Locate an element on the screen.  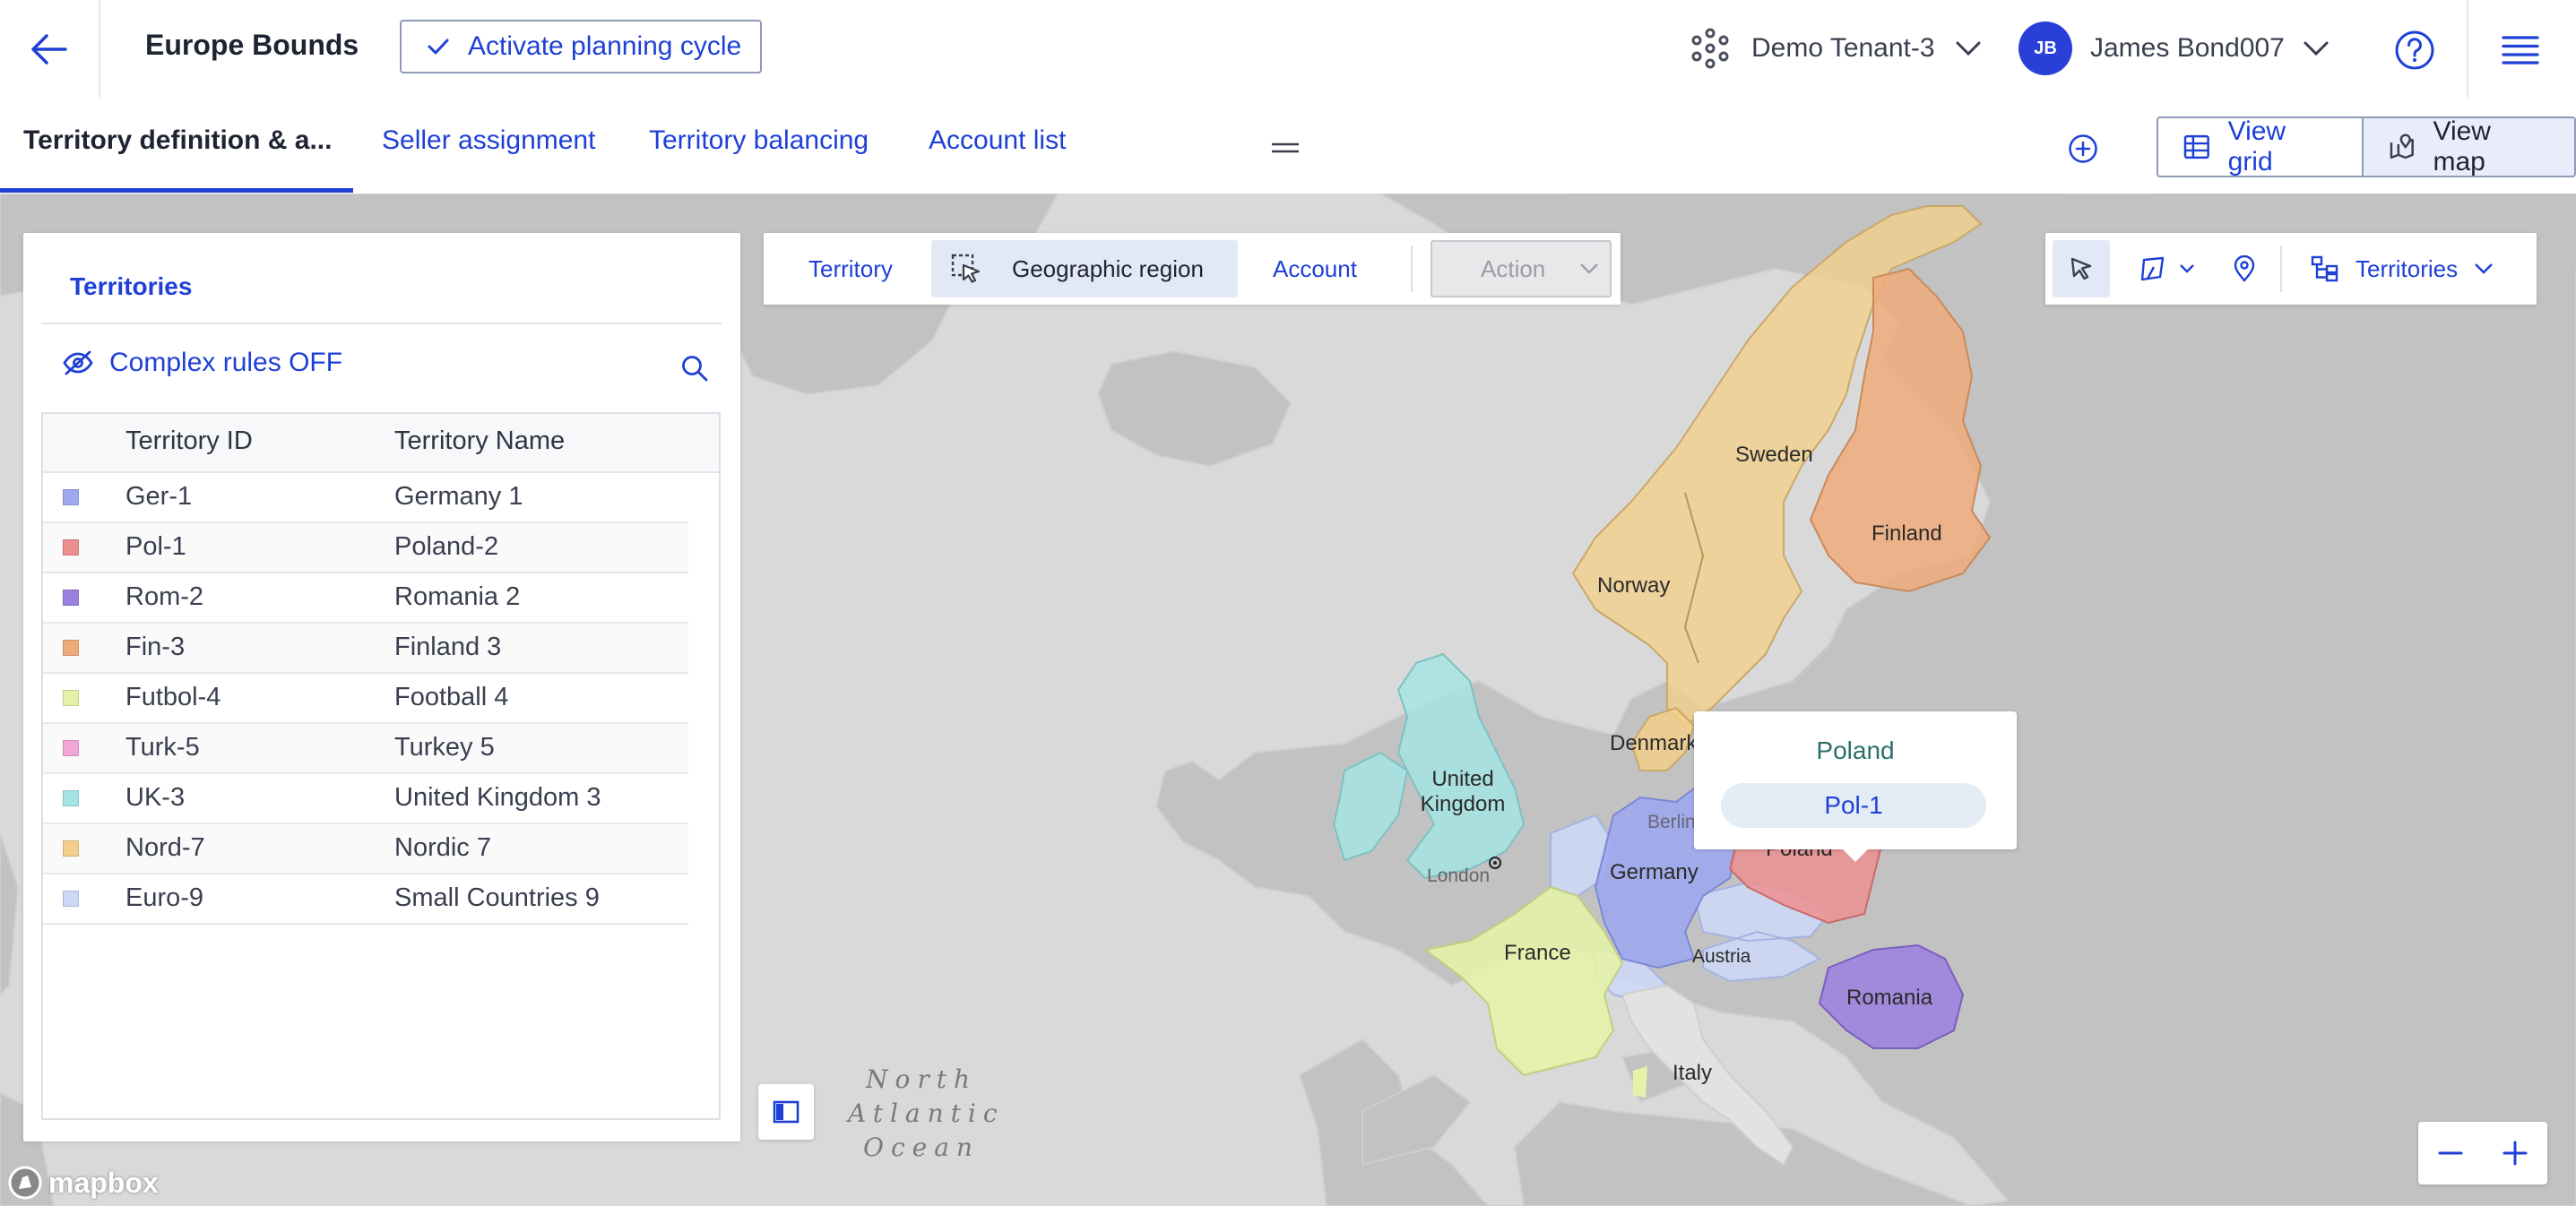
column-header-territory-id: Territory ID is located at coordinates (189, 441).